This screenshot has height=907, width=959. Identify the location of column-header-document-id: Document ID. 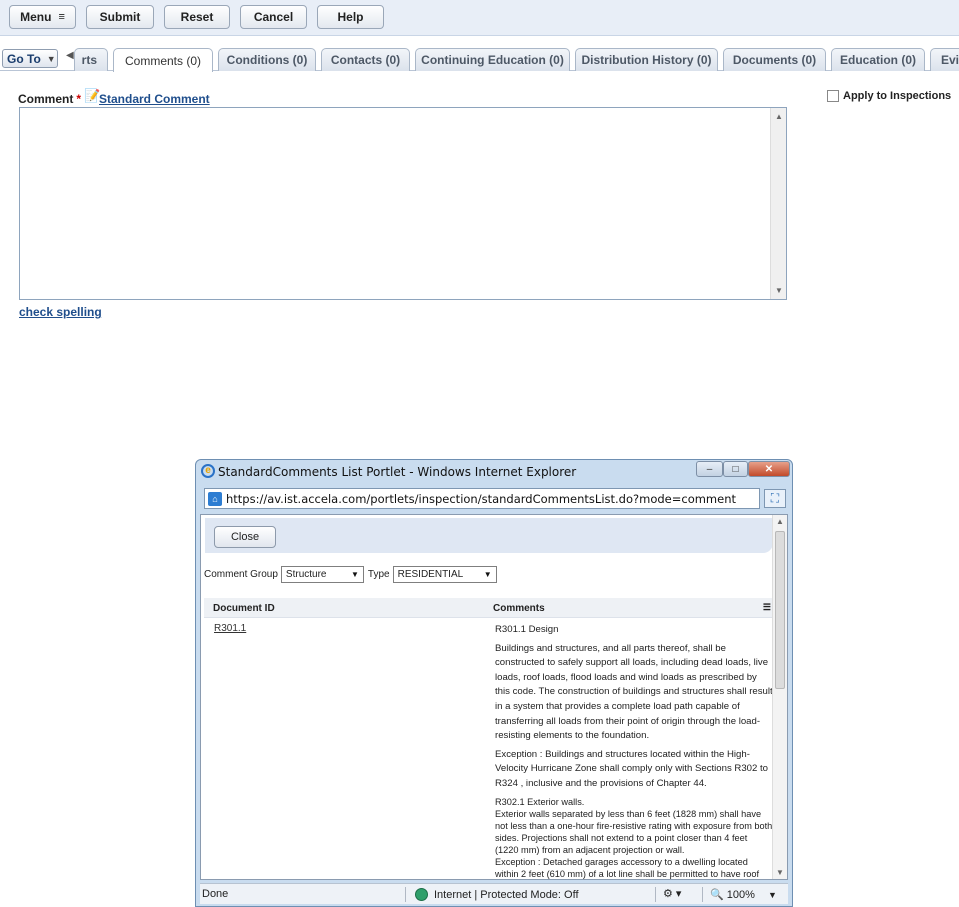
(244, 608).